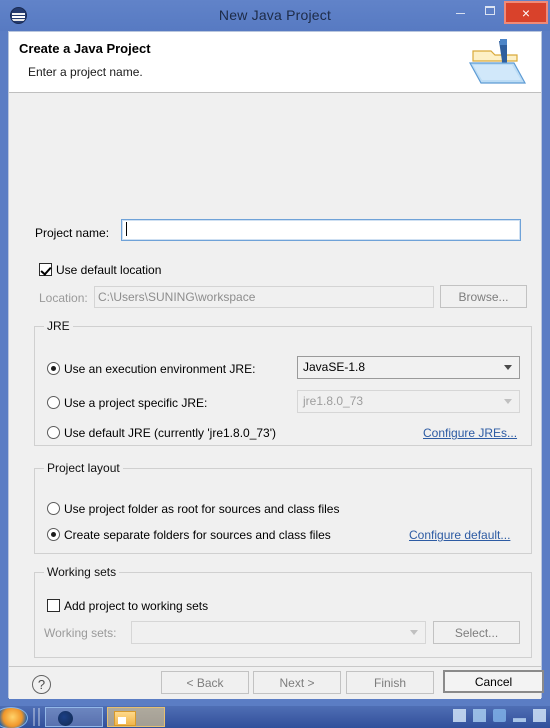  I want to click on use-default-location-checkbox, so click(45, 269).